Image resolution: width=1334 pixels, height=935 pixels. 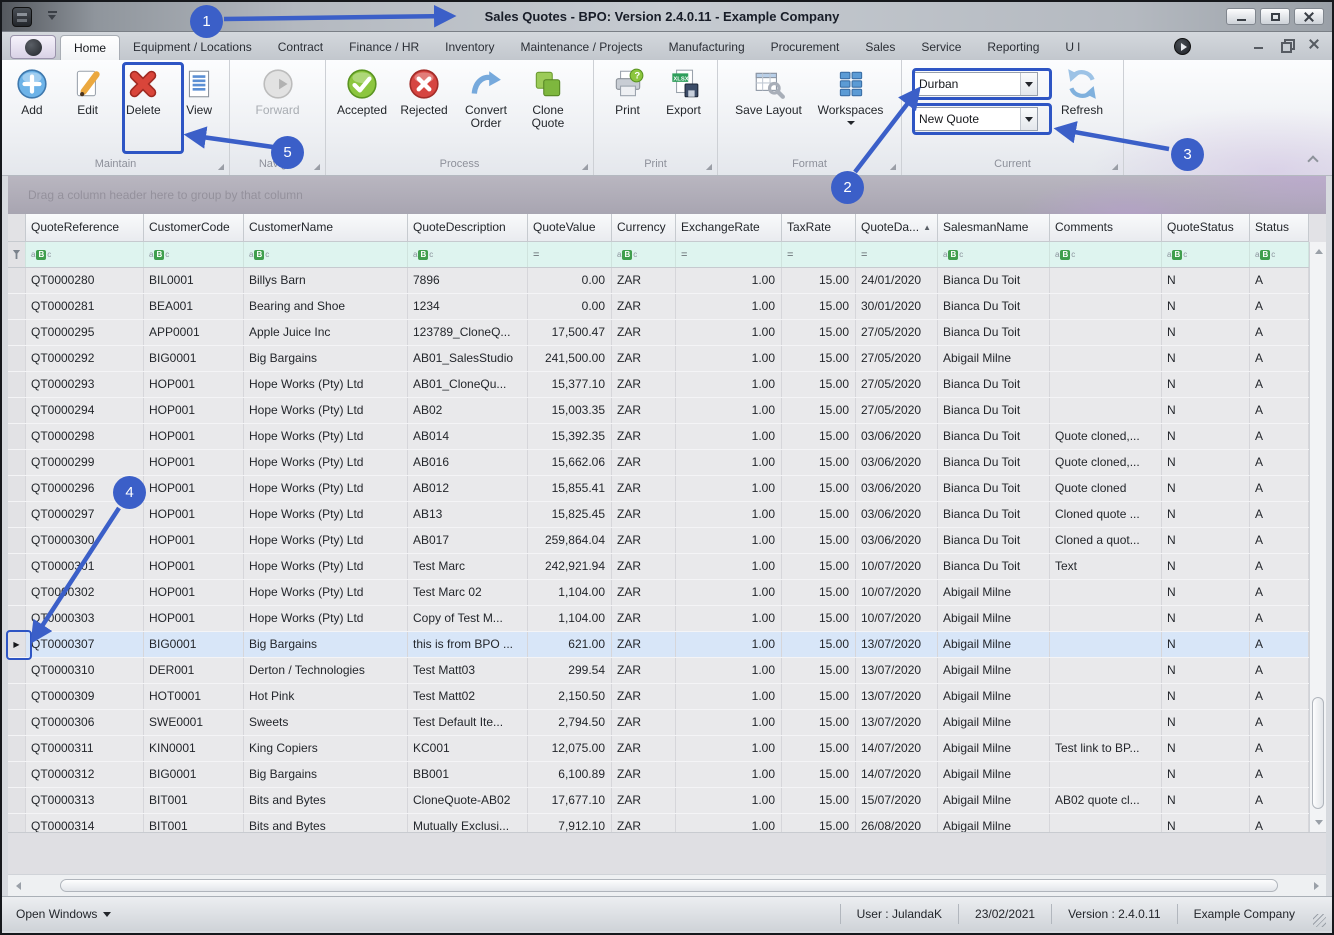 I want to click on cell: 13/07/2020, so click(x=897, y=670).